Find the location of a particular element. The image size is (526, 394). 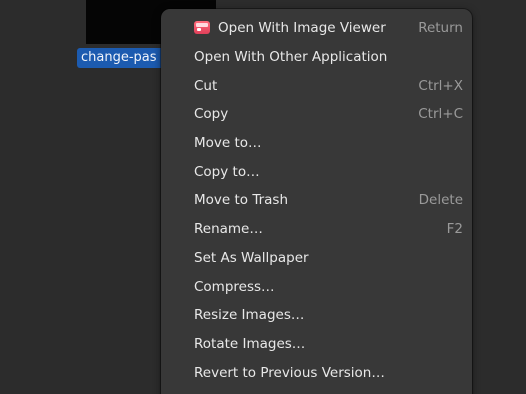

menu-item-label: Move to Trash is located at coordinates (241, 200).